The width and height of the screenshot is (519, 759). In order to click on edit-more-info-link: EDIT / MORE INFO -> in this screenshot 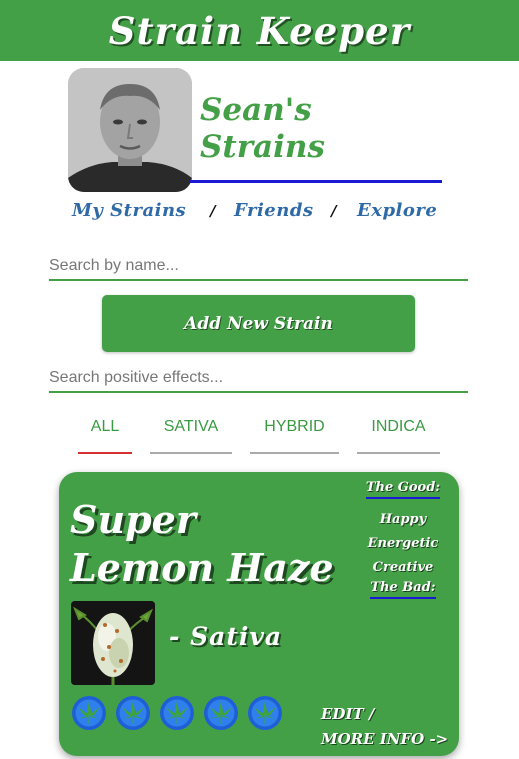, I will do `click(384, 727)`.